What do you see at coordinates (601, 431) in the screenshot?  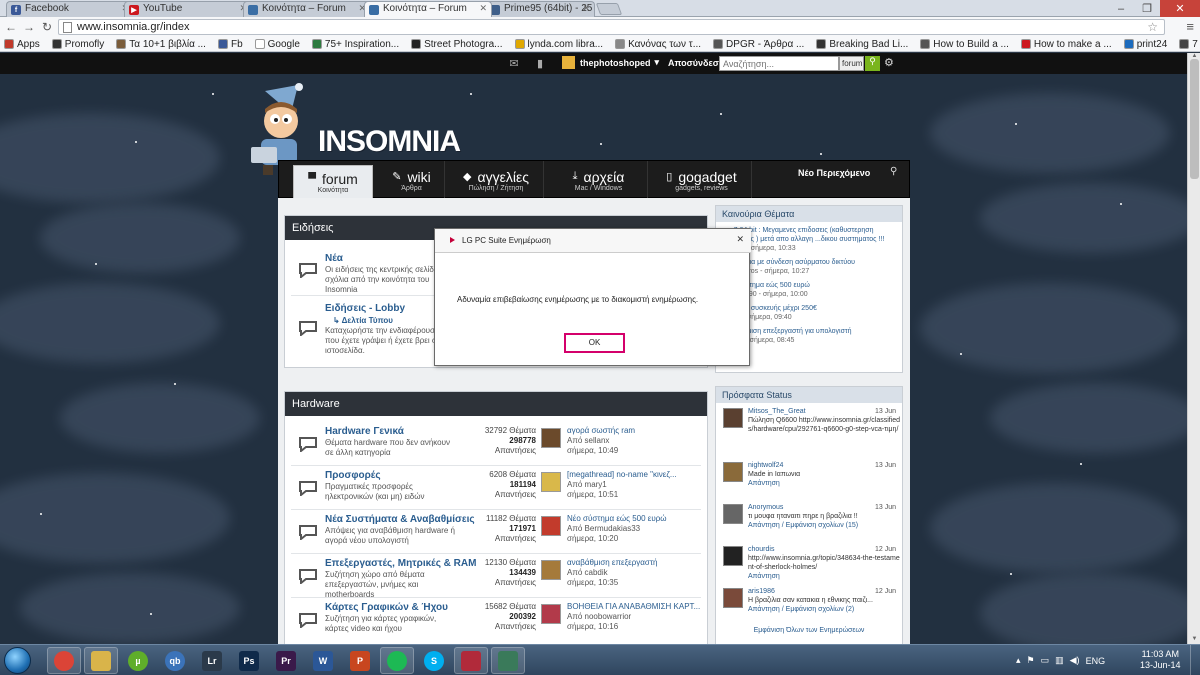 I see `last-post-title: αγορά σωστής ram` at bounding box center [601, 431].